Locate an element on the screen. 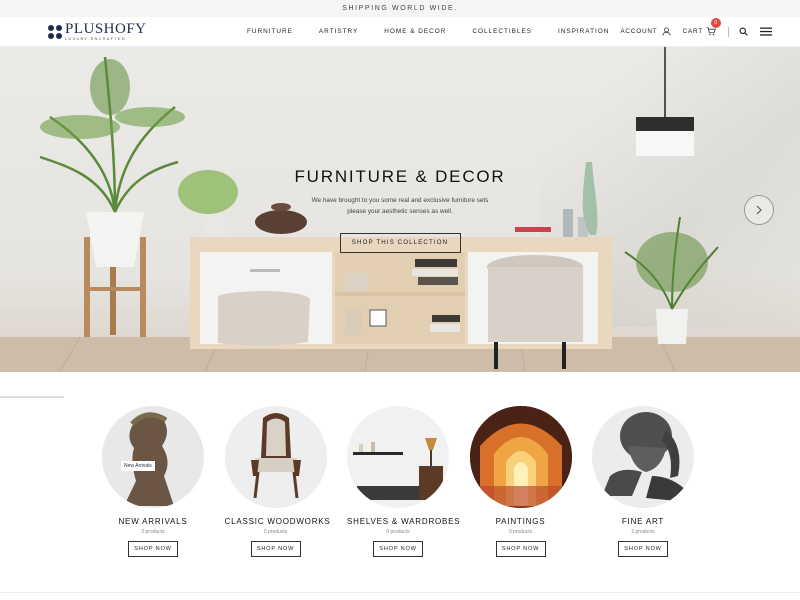 This screenshot has height=600, width=800. nav-furniture: FURNITURE is located at coordinates (270, 31).